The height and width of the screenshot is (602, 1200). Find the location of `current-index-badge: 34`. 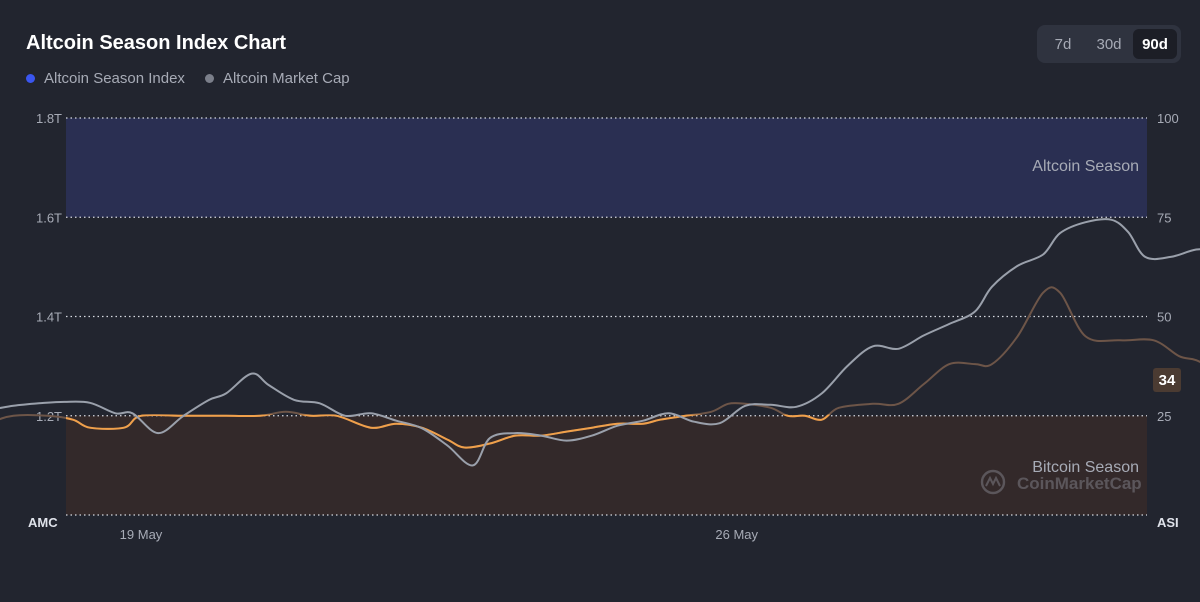

current-index-badge: 34 is located at coordinates (1167, 380).